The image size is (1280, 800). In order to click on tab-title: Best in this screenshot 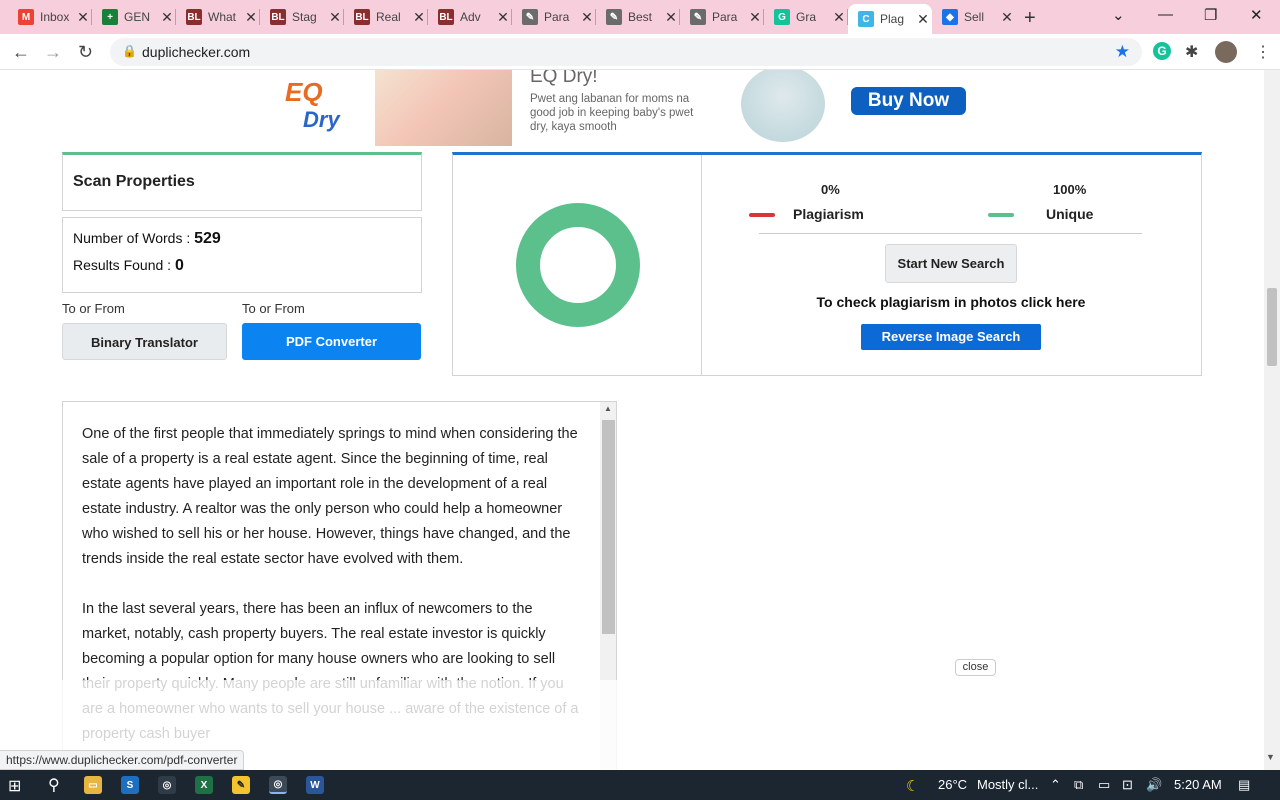, I will do `click(640, 17)`.